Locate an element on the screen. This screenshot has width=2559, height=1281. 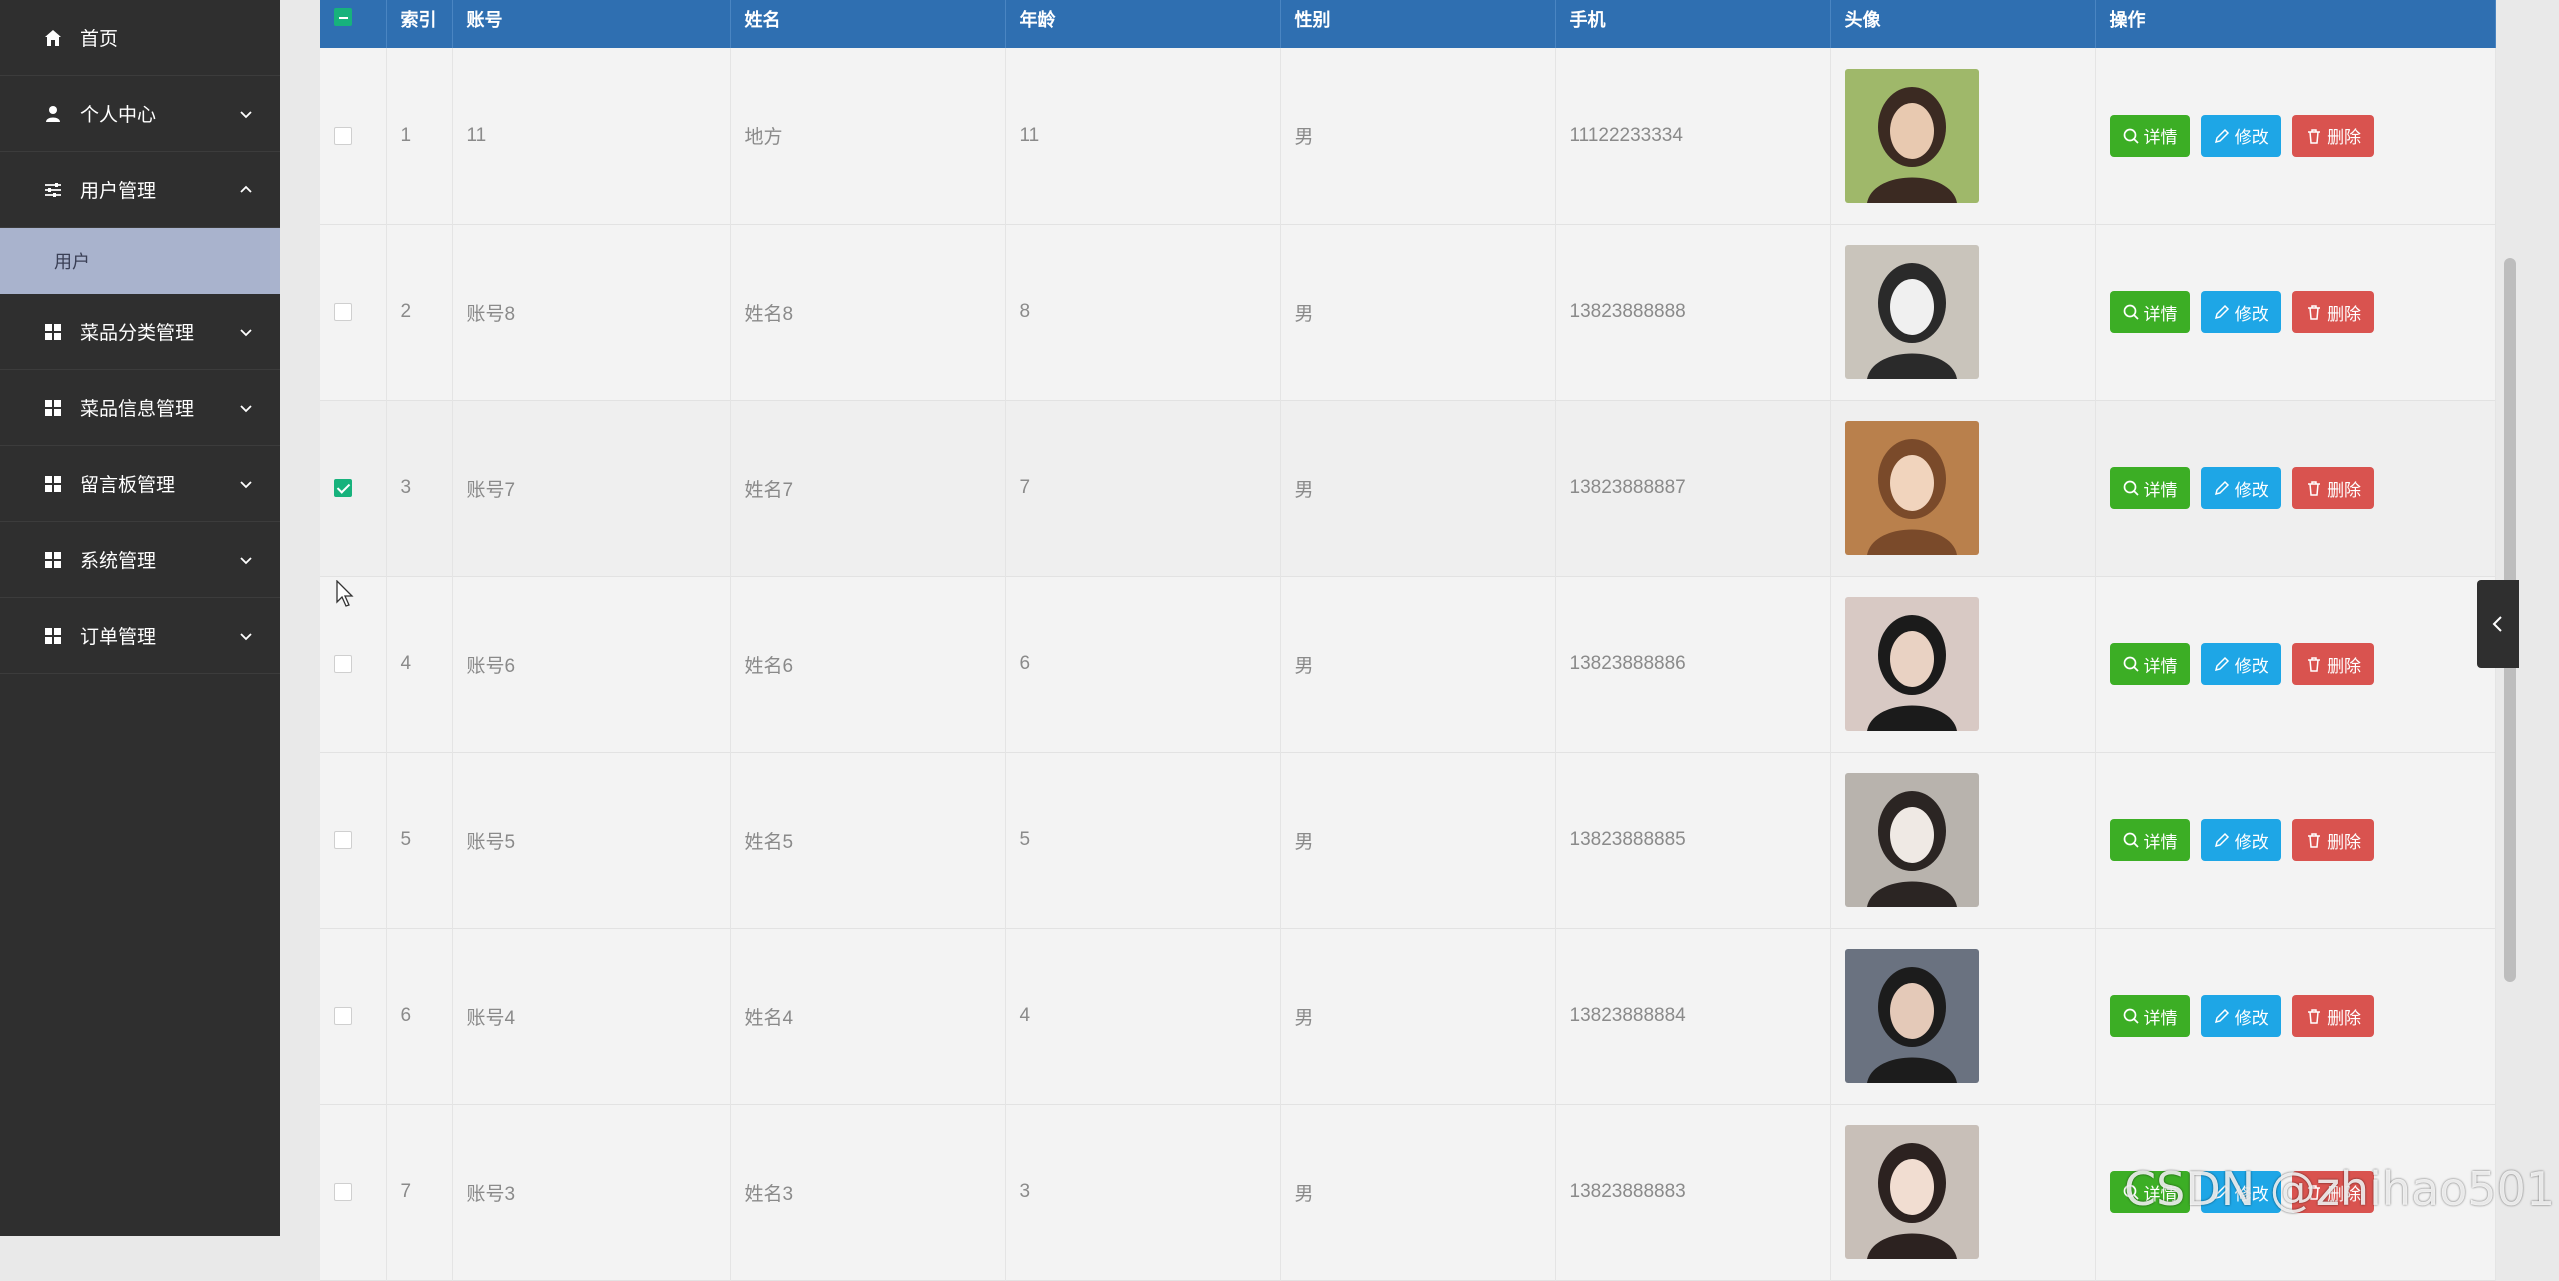
sidebar-item-personal-center: 个人中心 is located at coordinates (140, 114).